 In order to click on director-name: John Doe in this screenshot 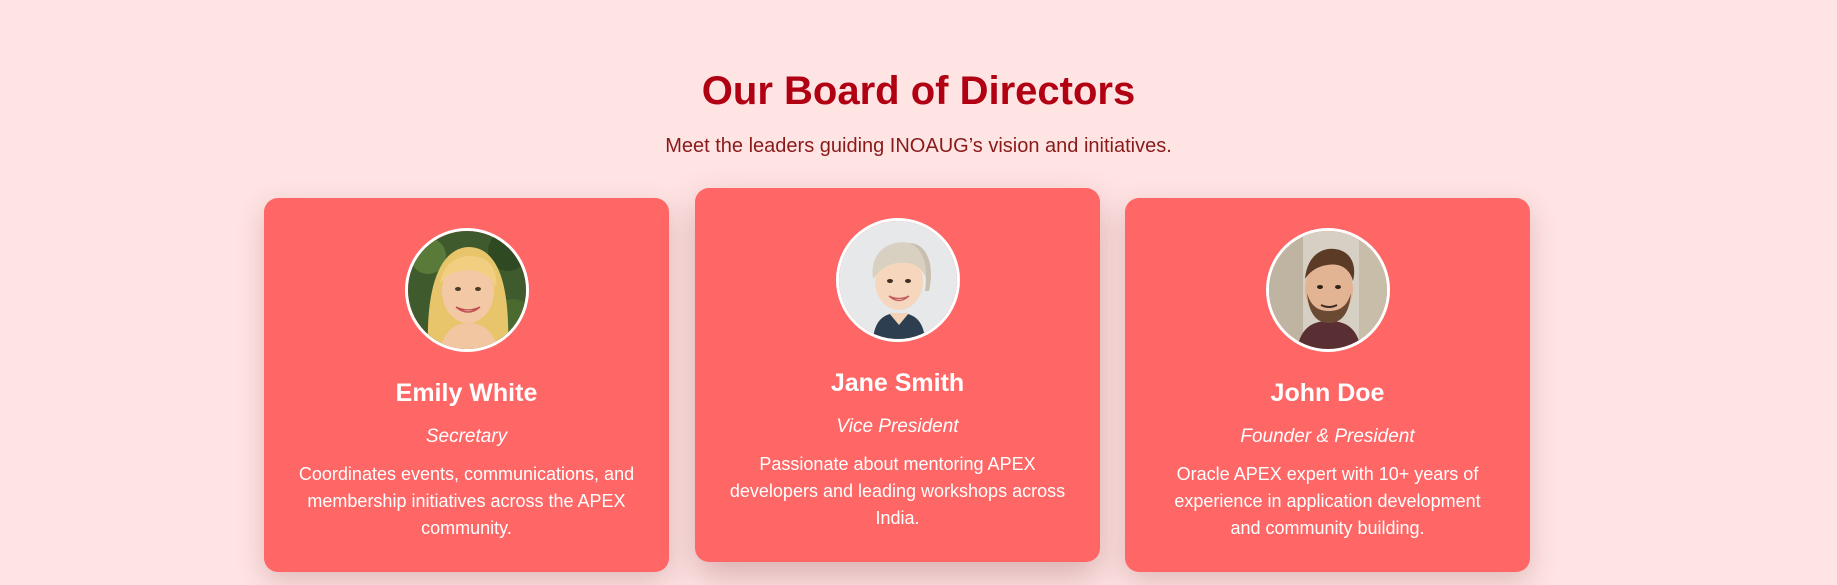, I will do `click(1327, 393)`.